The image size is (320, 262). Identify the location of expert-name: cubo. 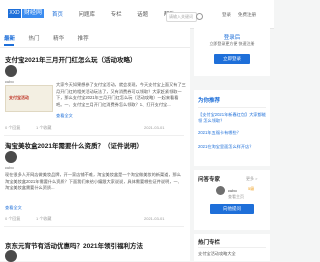
(232, 190).